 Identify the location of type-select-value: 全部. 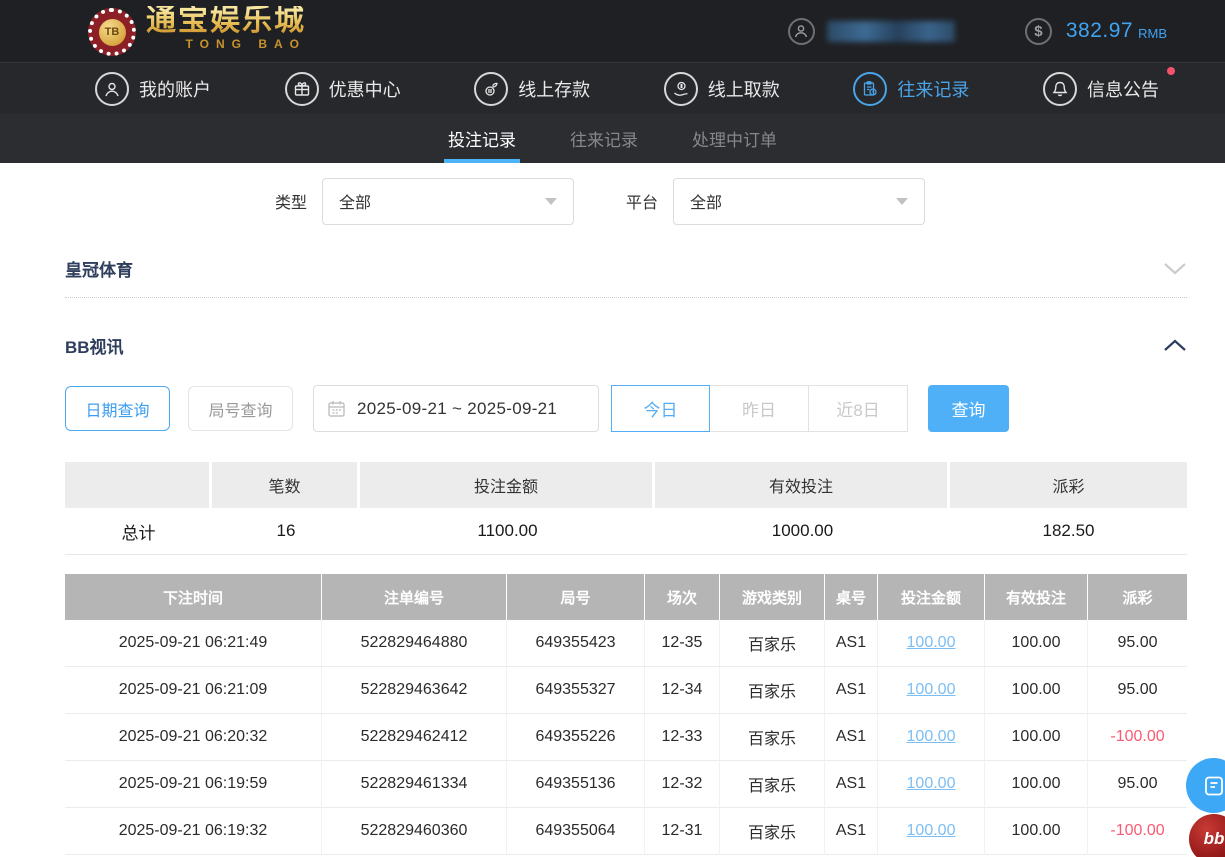
(355, 203).